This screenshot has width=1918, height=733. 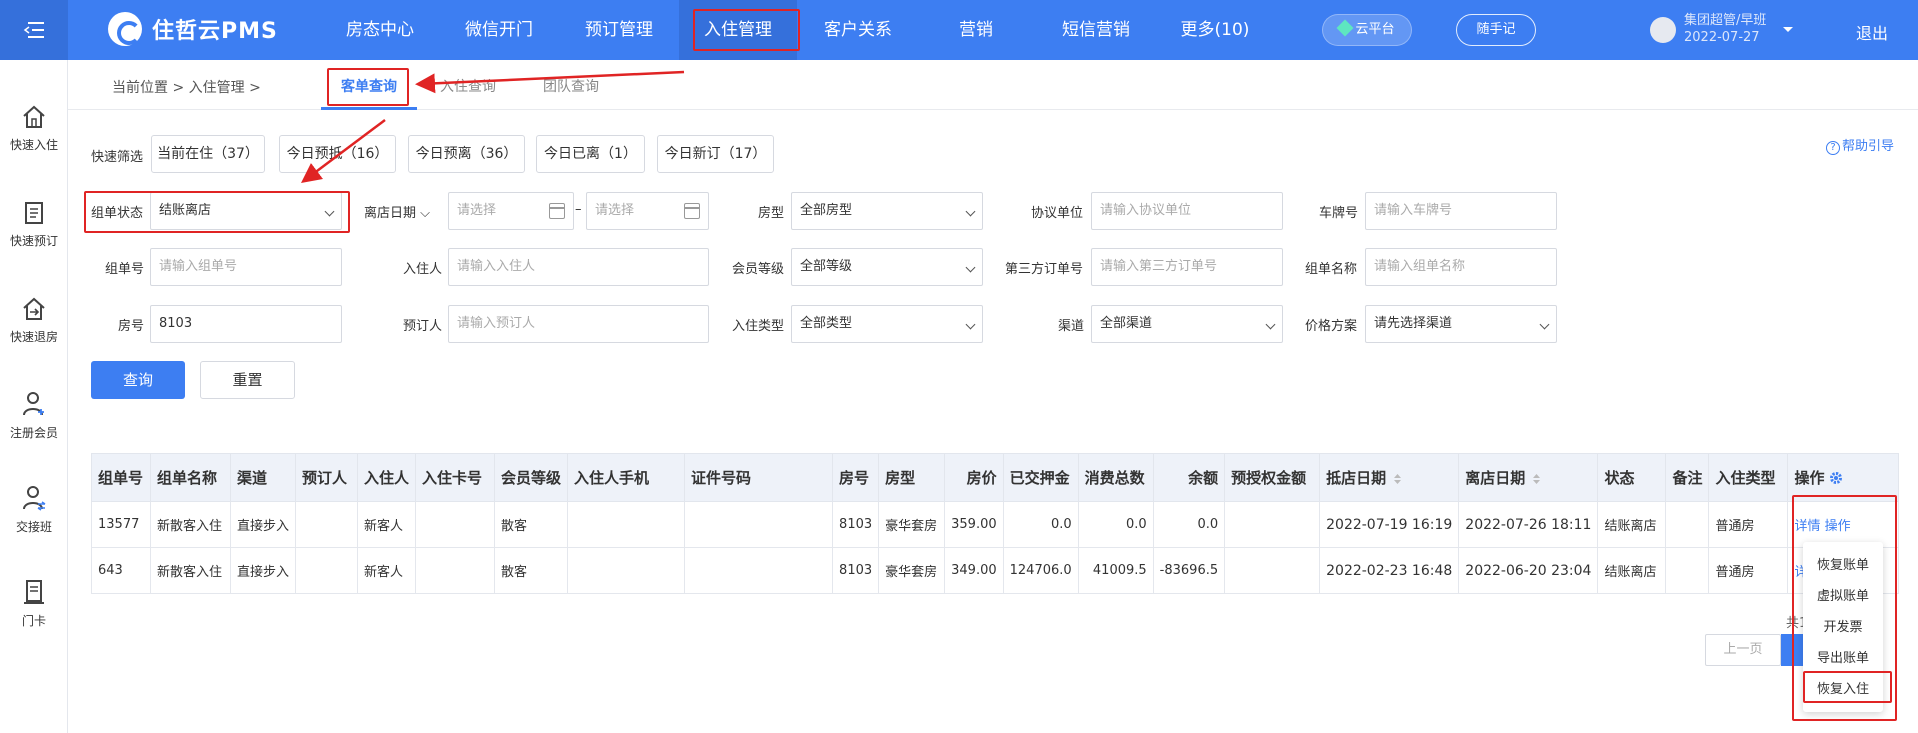 I want to click on arrow-to-status, so click(x=343, y=151).